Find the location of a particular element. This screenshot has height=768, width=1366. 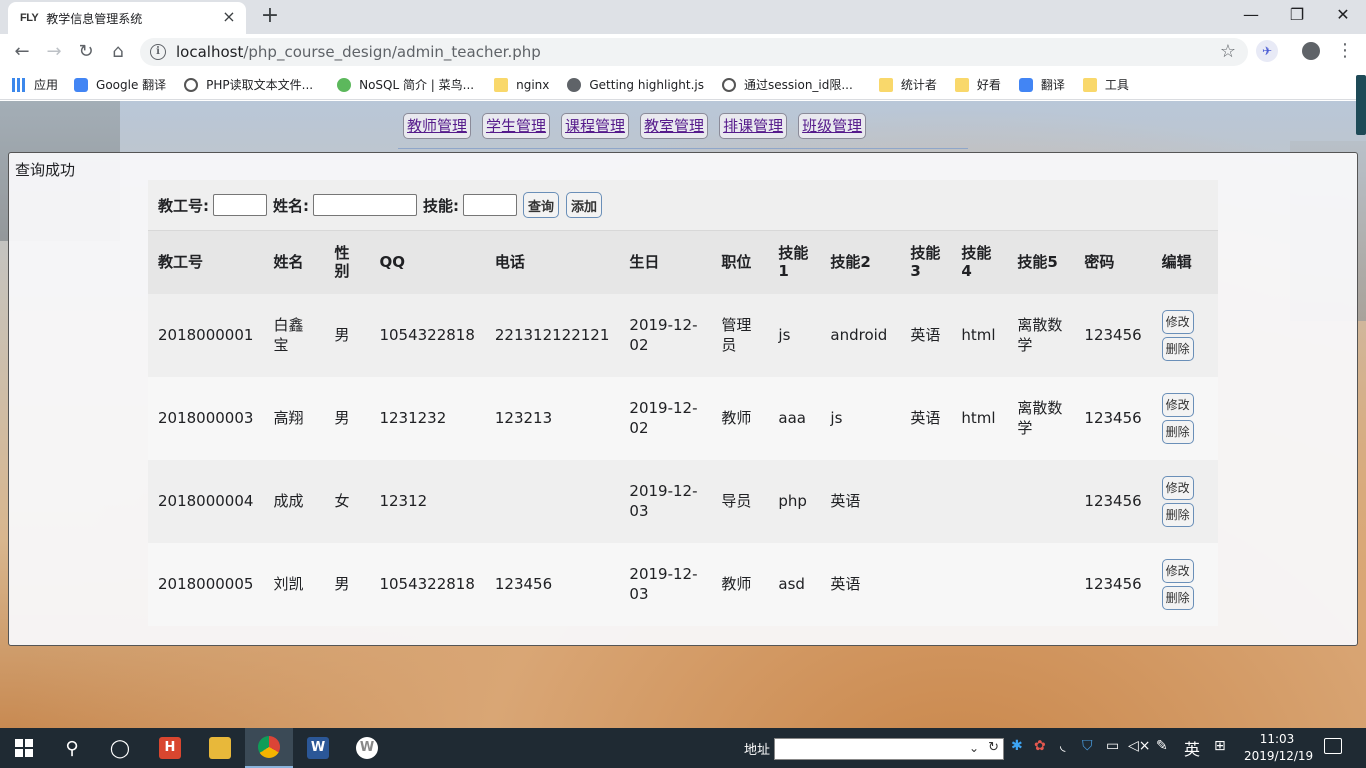

bookmark-highlightjs: Getting highlight.js is located at coordinates (635, 84).